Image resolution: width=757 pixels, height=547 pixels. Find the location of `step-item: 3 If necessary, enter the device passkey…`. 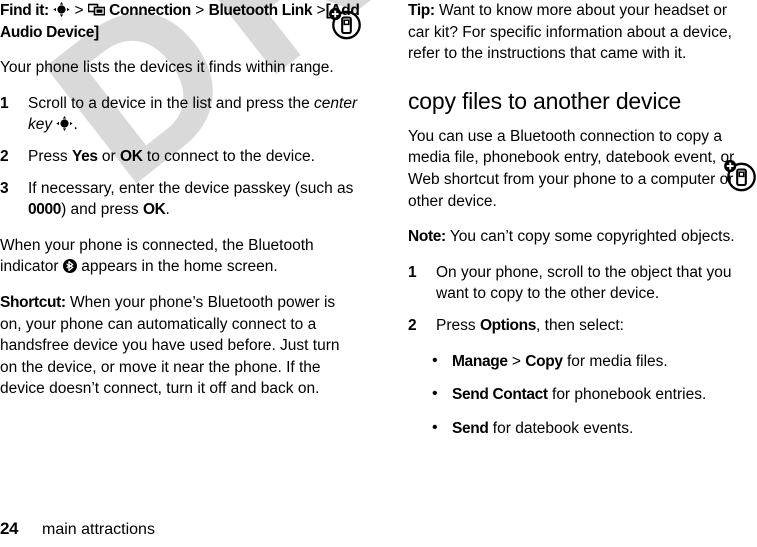

step-item: 3 If necessary, enter the device passkey… is located at coordinates (180, 199).